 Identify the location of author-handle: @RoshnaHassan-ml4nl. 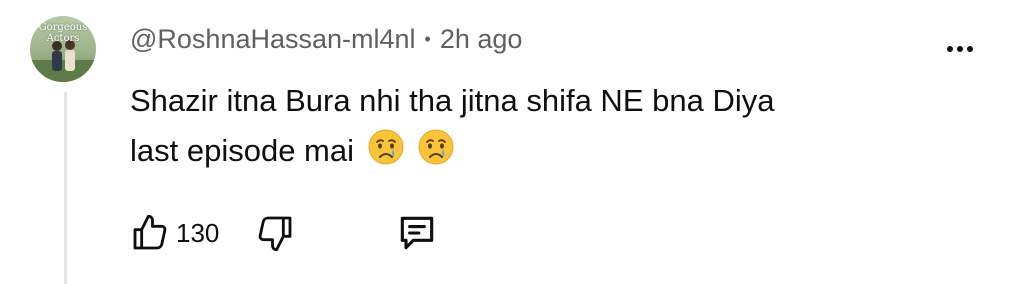
(273, 39).